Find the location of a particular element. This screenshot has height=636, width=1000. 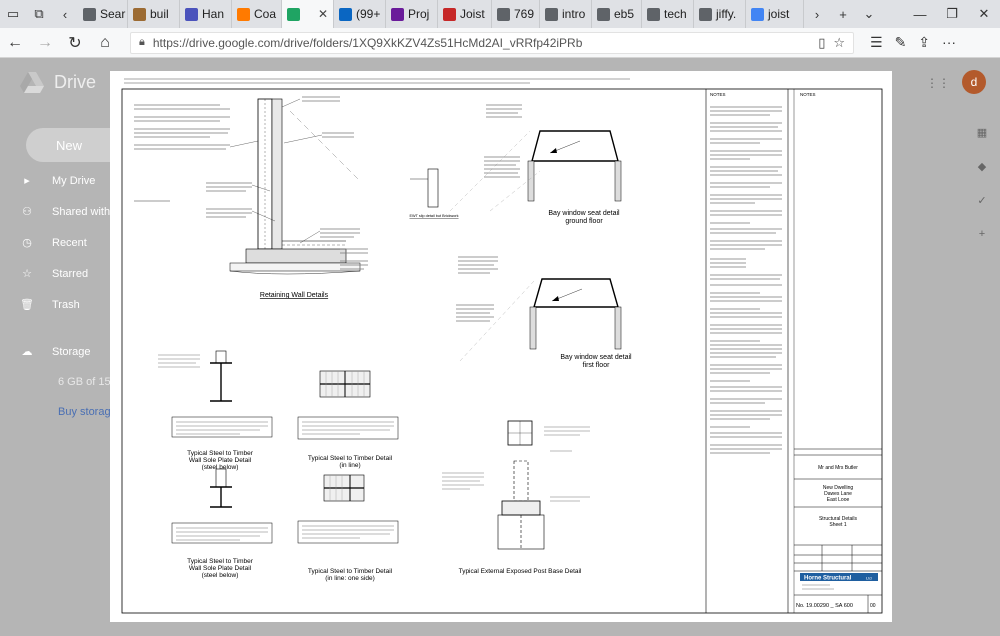

tab-list-icon: ⧉ is located at coordinates (39, 14).